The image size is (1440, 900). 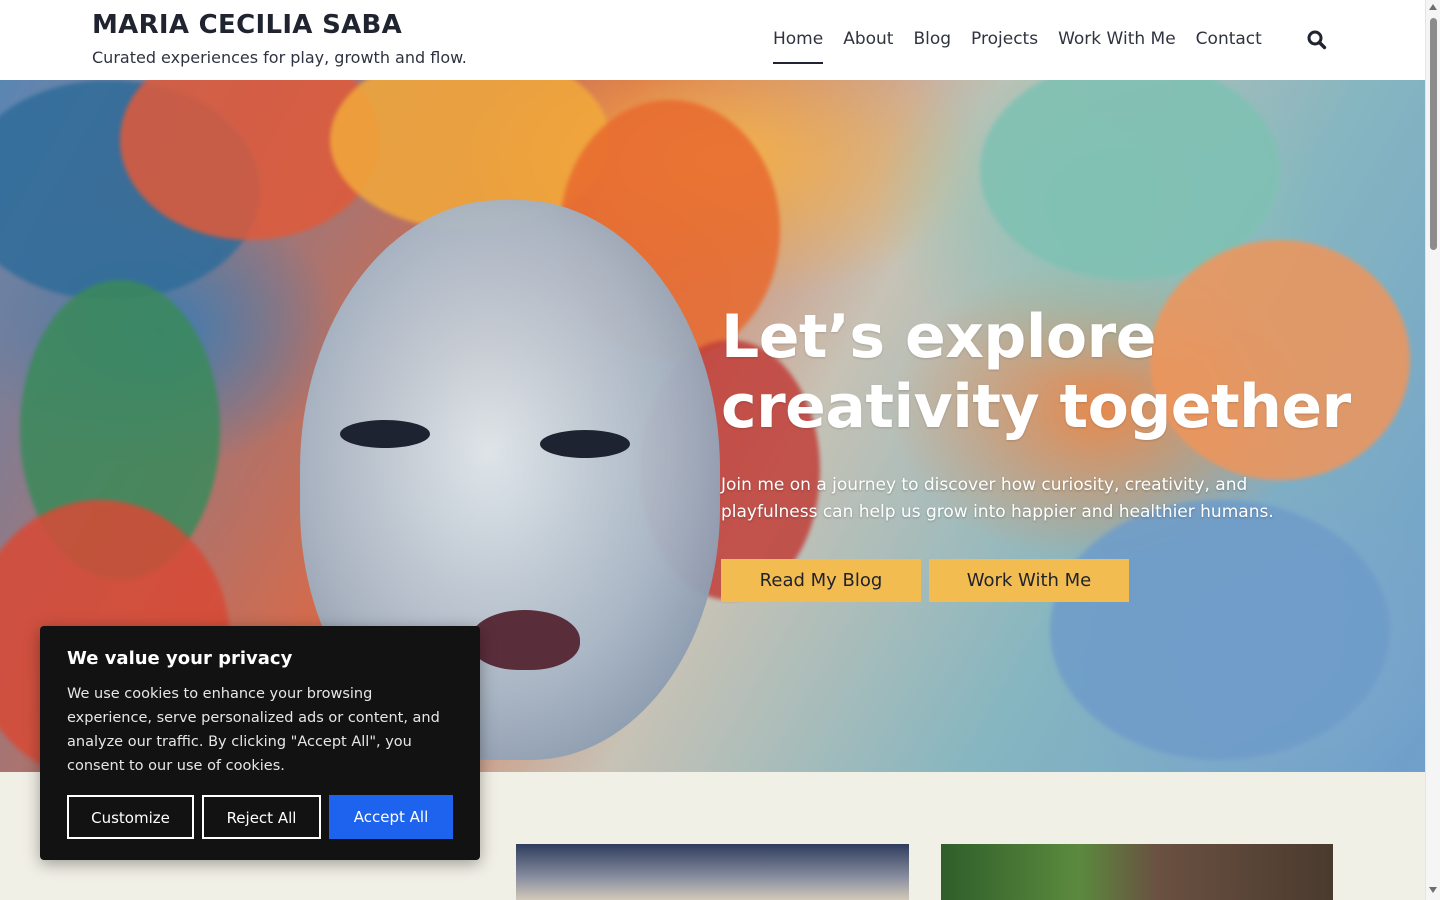 I want to click on hero-title: Let’s explore creativity together, so click(x=1041, y=372).